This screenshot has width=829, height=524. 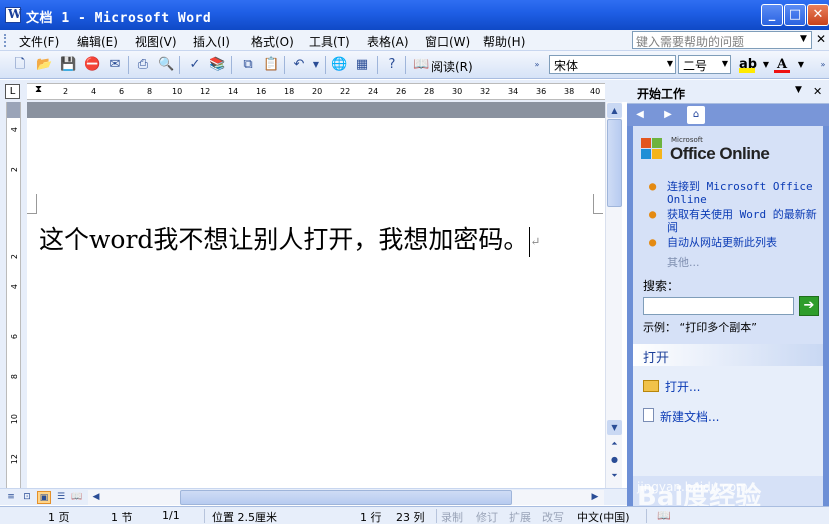 I want to click on print-icon: ⎙, so click(x=143, y=65).